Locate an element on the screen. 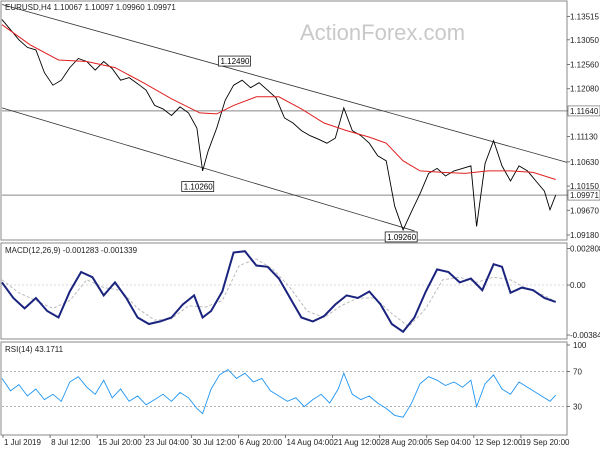 The width and height of the screenshot is (600, 450). macd-label: MACD(12,26,9) -0.001283 -0.001339 is located at coordinates (71, 250).